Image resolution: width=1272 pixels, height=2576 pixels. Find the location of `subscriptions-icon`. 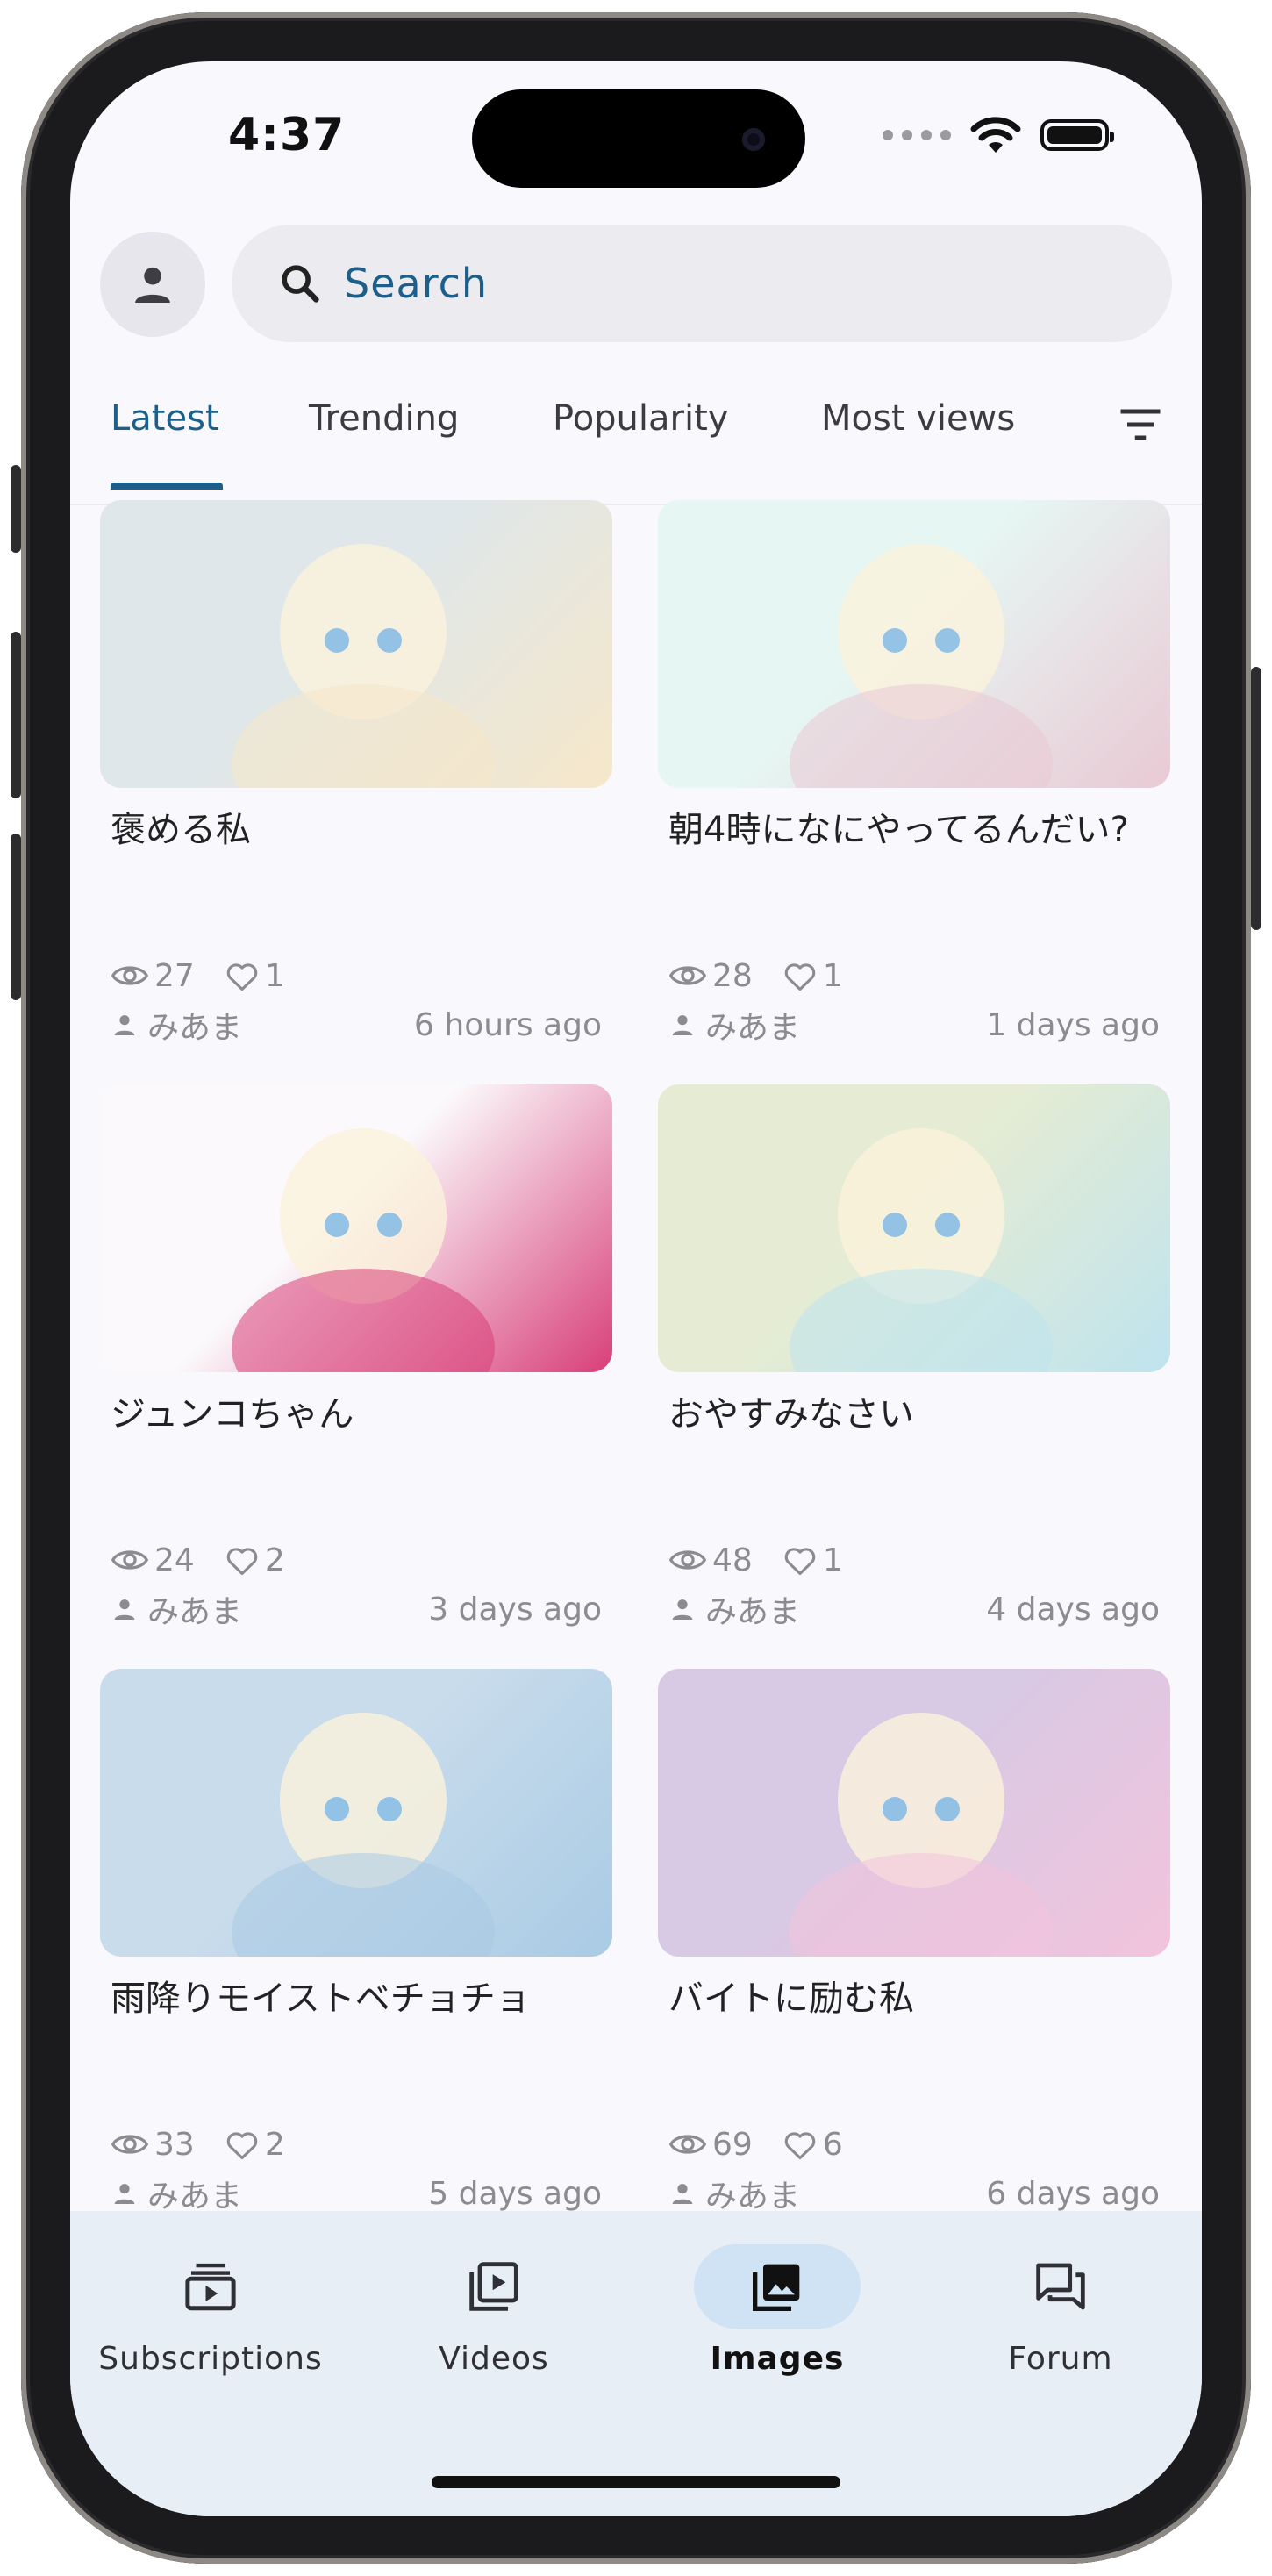

subscriptions-icon is located at coordinates (210, 2287).